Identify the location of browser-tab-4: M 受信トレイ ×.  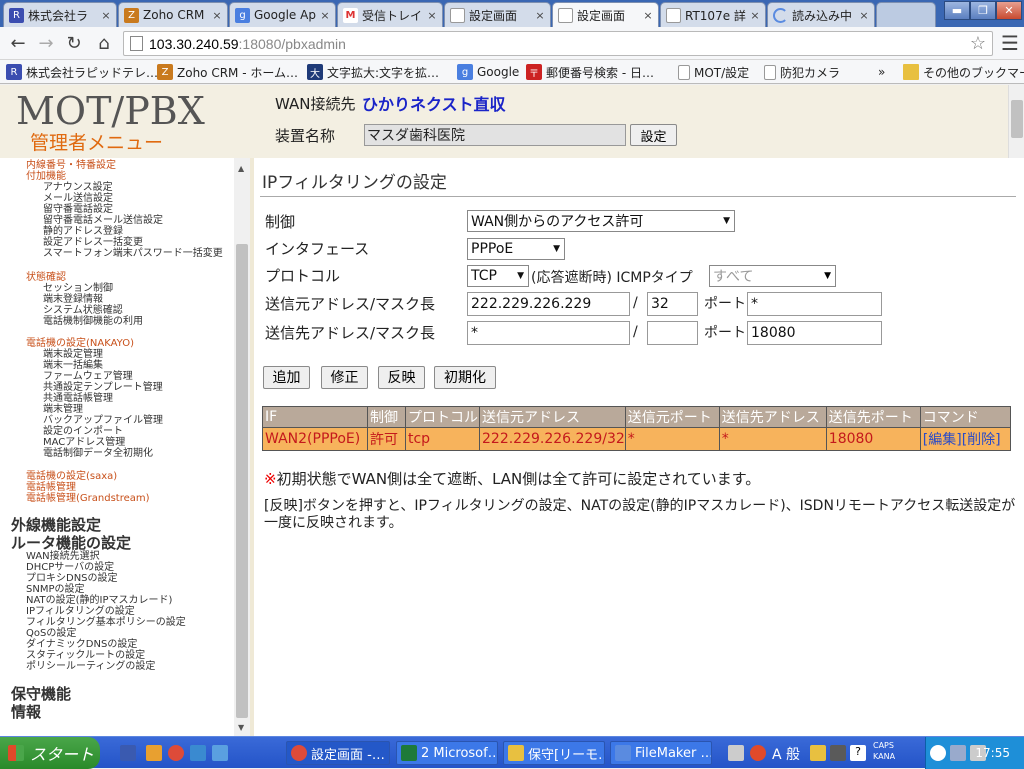
(390, 14).